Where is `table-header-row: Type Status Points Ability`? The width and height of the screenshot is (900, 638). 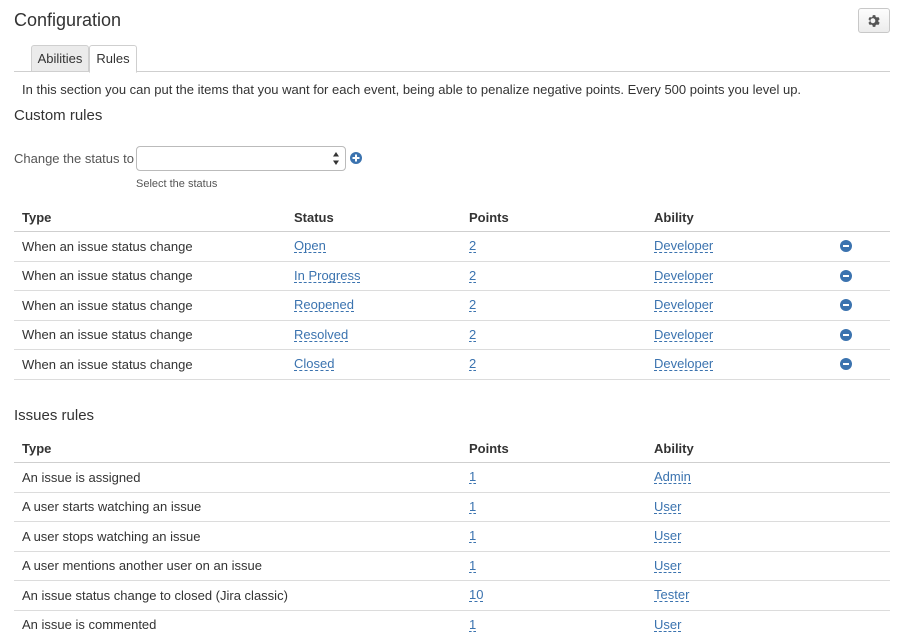 table-header-row: Type Status Points Ability is located at coordinates (452, 217).